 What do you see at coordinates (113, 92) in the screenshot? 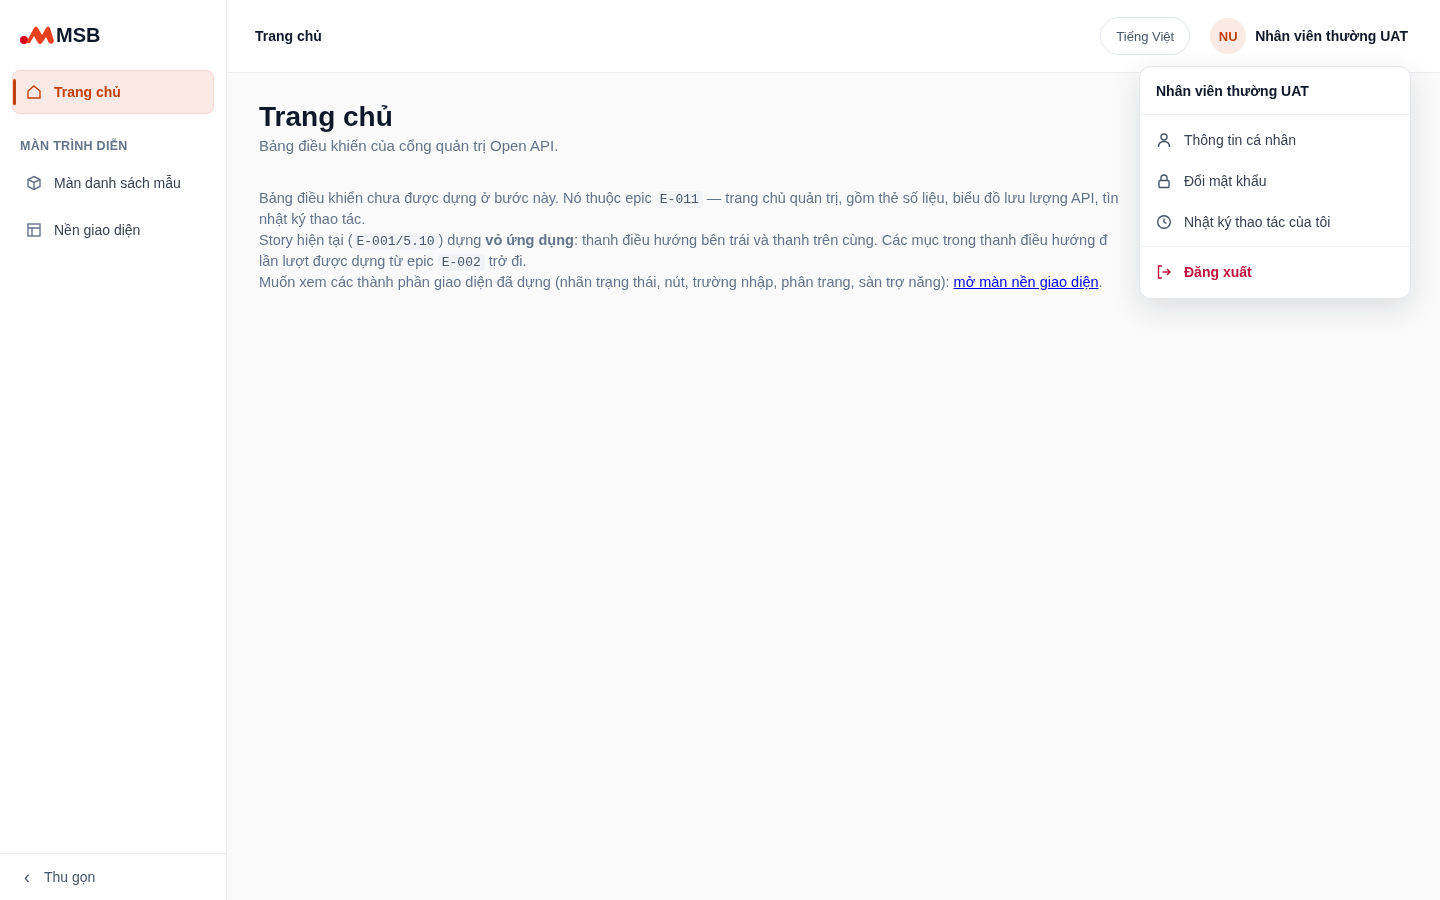
I see `nav-item: Trang chủ` at bounding box center [113, 92].